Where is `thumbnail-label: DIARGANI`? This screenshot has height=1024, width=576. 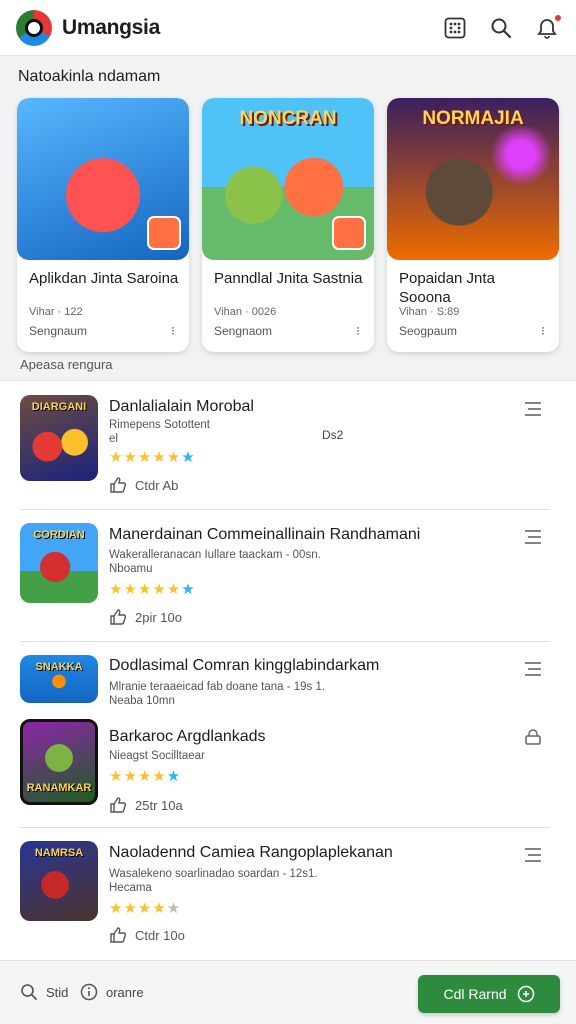
thumbnail-label: DIARGANI is located at coordinates (59, 407).